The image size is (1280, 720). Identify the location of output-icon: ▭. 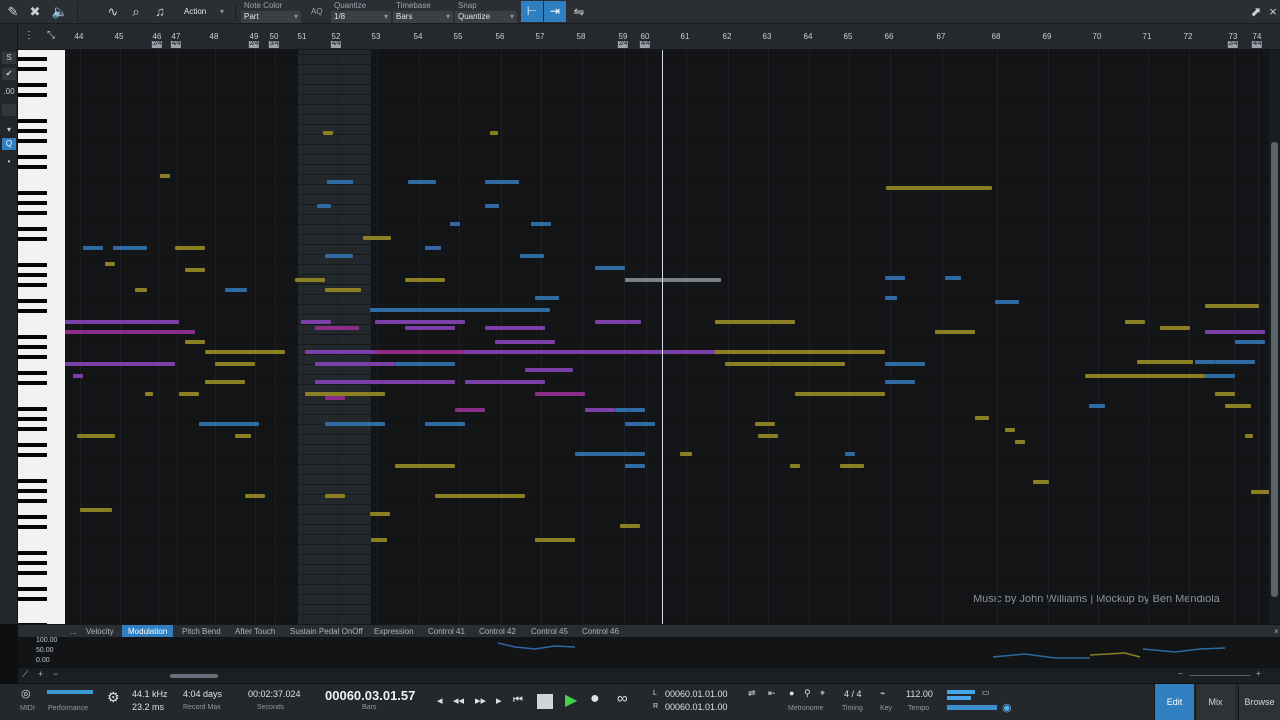
(986, 692).